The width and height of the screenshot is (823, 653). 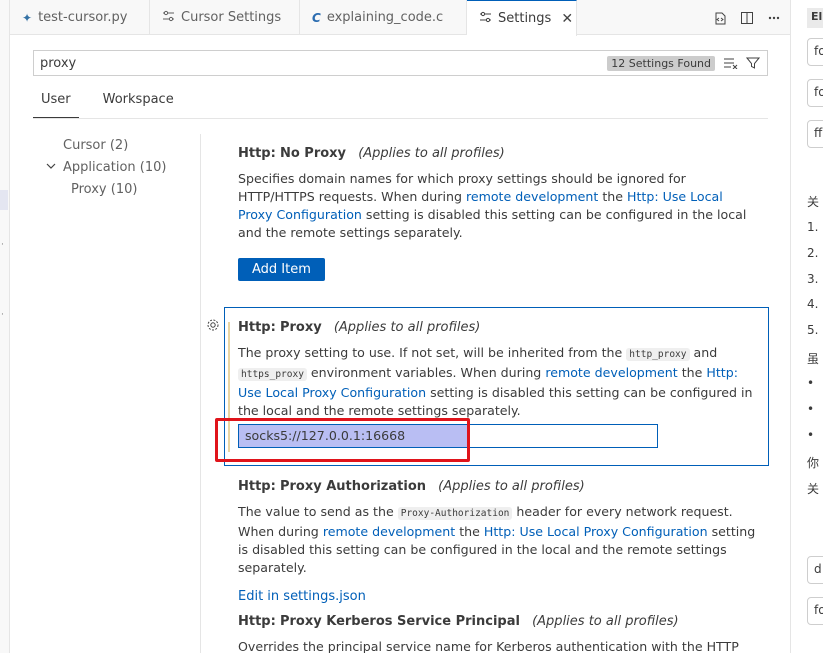 I want to click on tab-label: test-cursor.py, so click(x=83, y=17).